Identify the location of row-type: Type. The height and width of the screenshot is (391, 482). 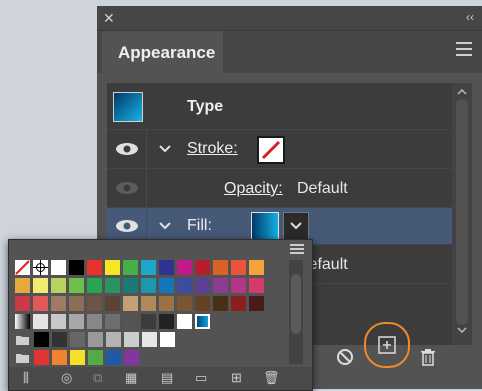
(279, 106).